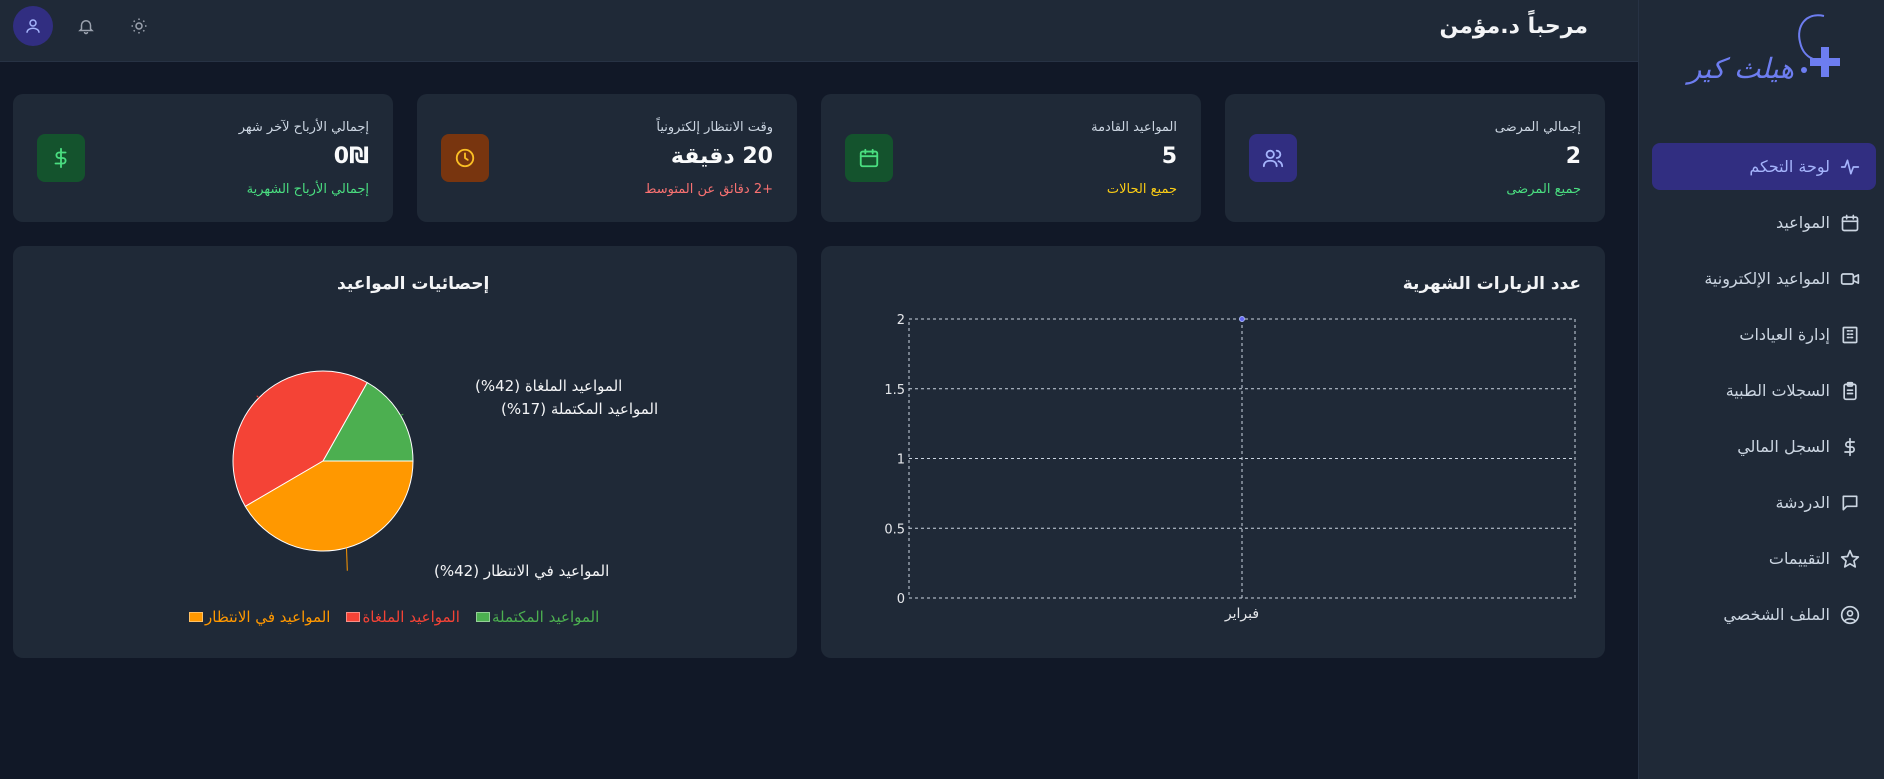  What do you see at coordinates (1767, 278) in the screenshot?
I see `sidebar-item-label: المواعيد الإلكترونية` at bounding box center [1767, 278].